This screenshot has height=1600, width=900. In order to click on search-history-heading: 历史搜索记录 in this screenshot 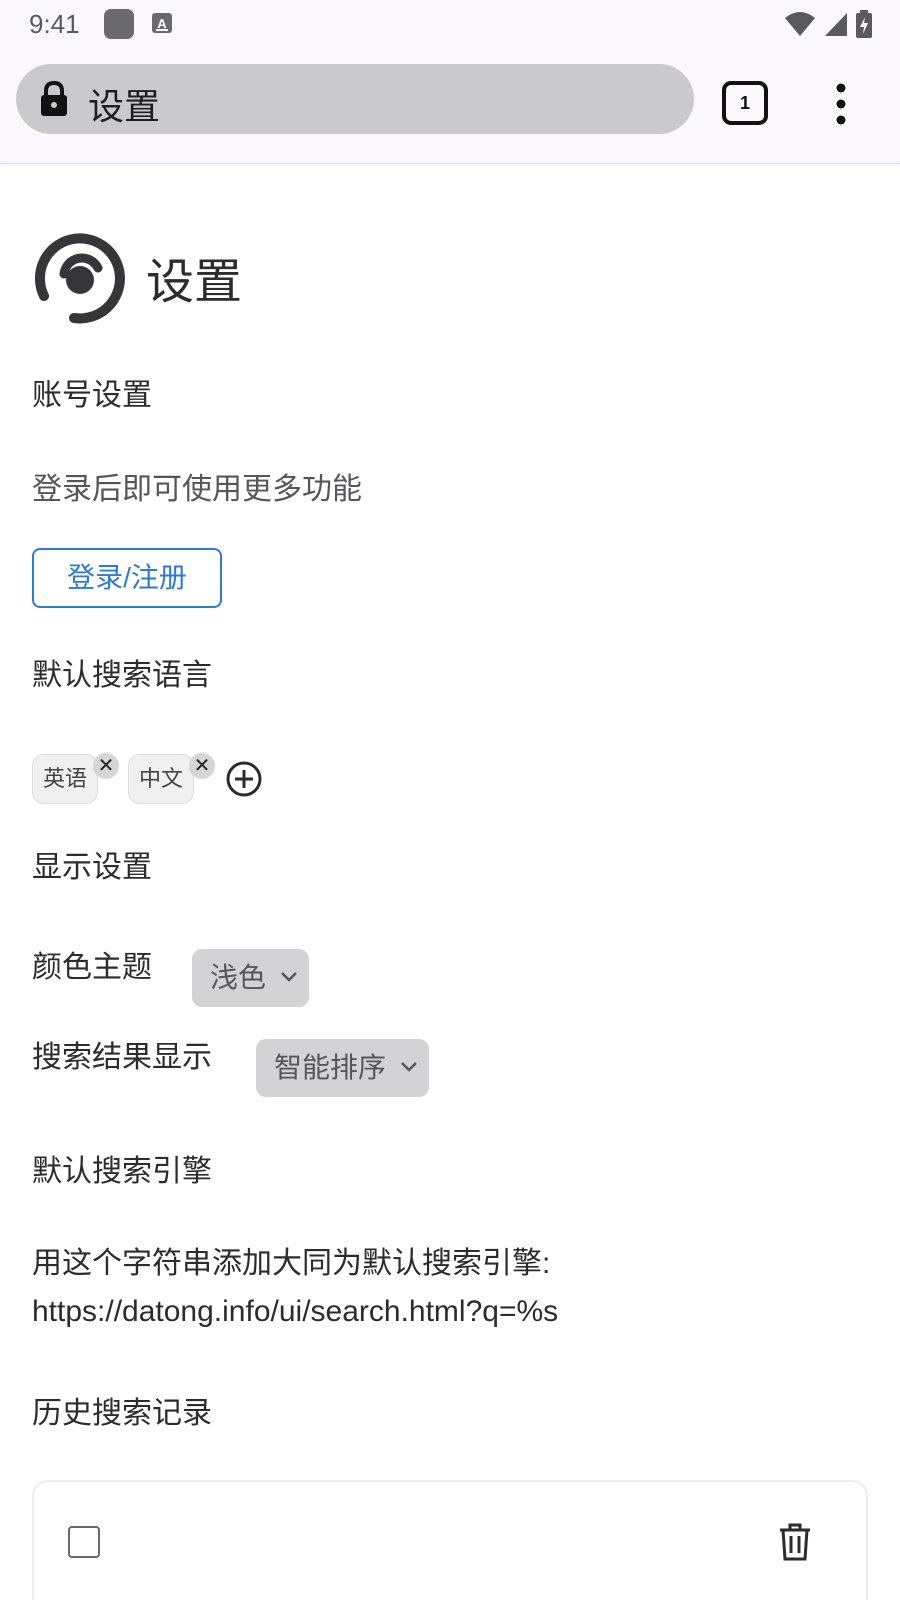, I will do `click(122, 1413)`.